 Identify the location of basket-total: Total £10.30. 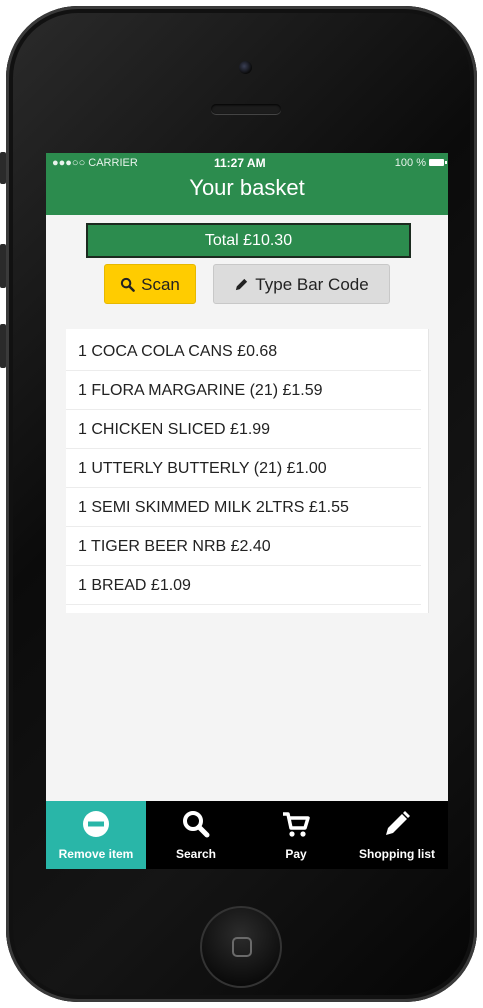
(248, 240).